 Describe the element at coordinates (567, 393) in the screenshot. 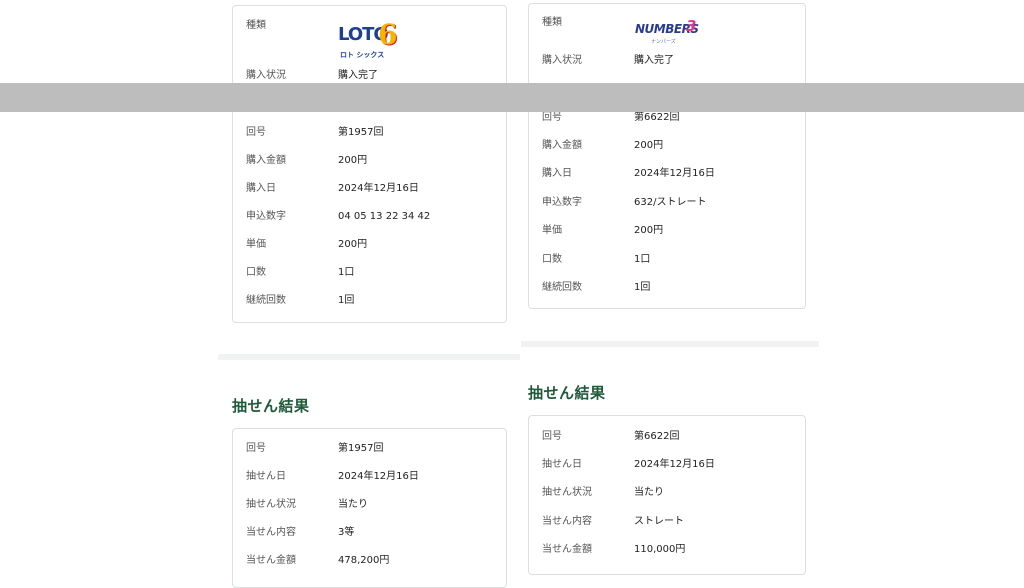

I see `numbers3-result-heading: 抽せん結果` at that location.